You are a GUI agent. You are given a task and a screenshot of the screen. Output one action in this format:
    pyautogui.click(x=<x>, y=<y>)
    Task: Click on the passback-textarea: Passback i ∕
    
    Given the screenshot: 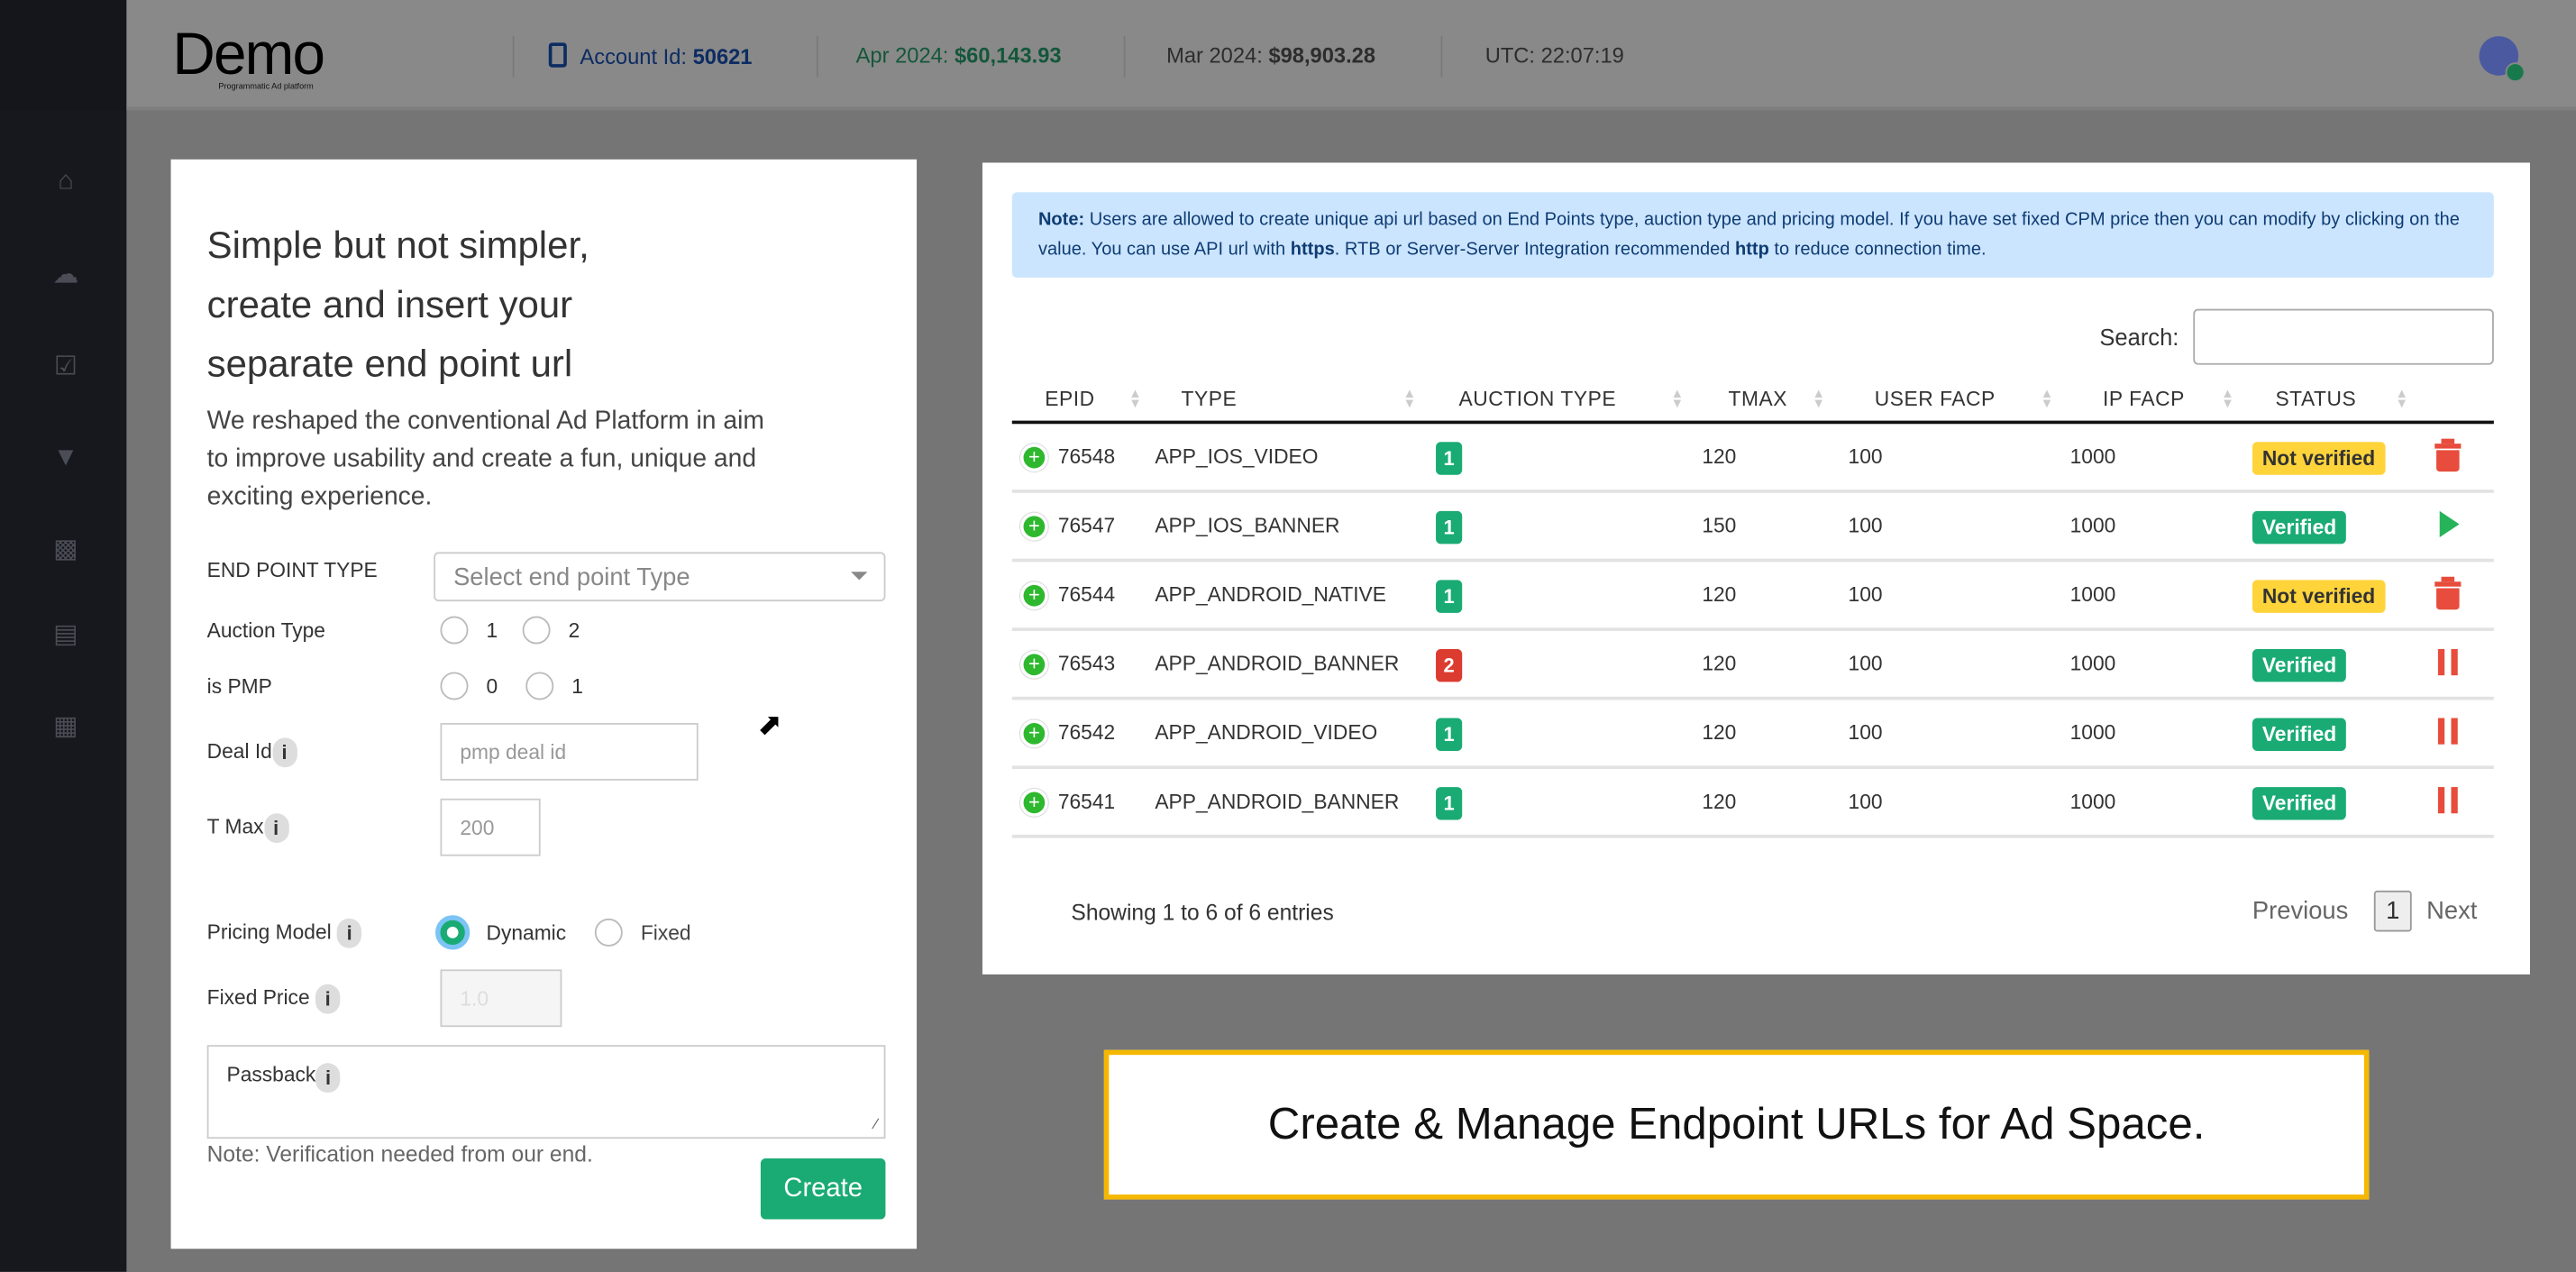 What is the action you would take?
    pyautogui.click(x=546, y=1092)
    